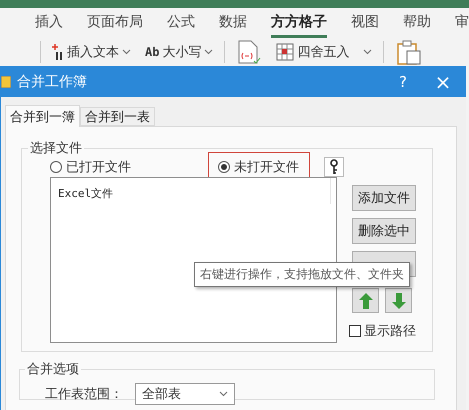 The image size is (469, 410). I want to click on group-legend: 合并选项, so click(53, 369).